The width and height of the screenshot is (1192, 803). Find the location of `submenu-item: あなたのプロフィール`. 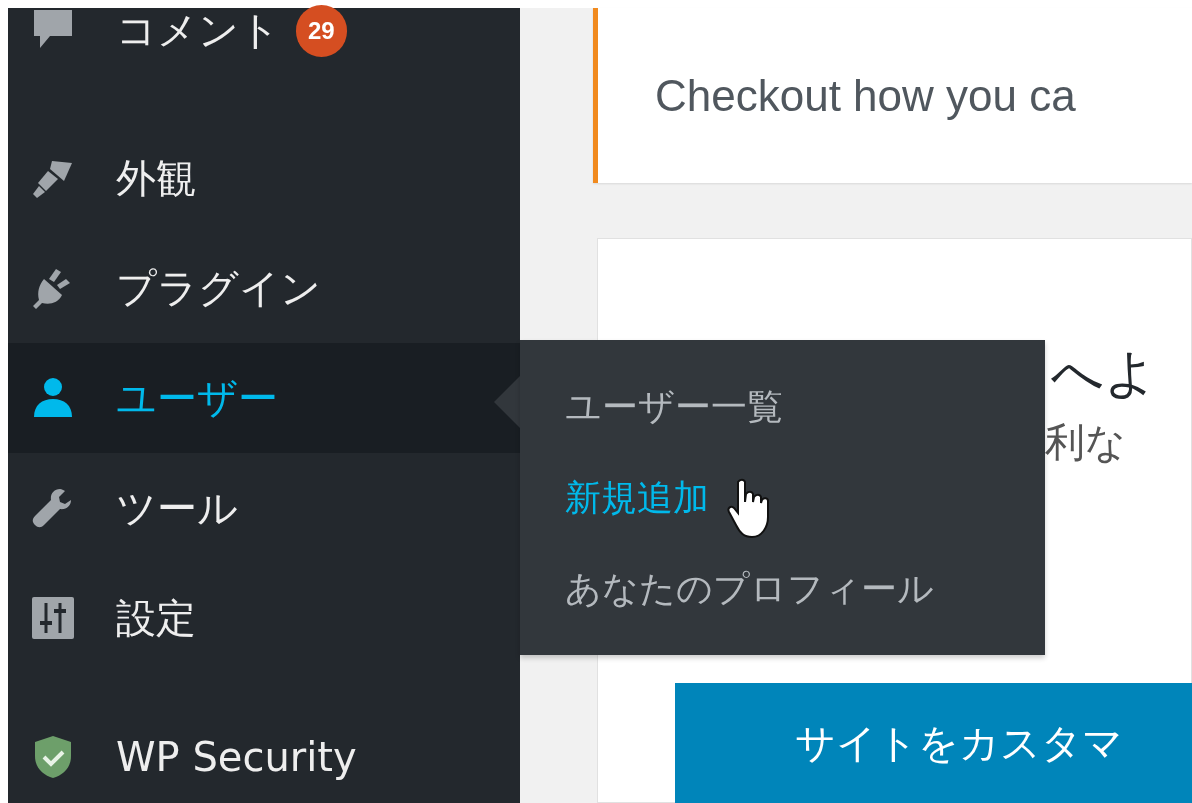

submenu-item: あなたのプロフィール is located at coordinates (732, 609).